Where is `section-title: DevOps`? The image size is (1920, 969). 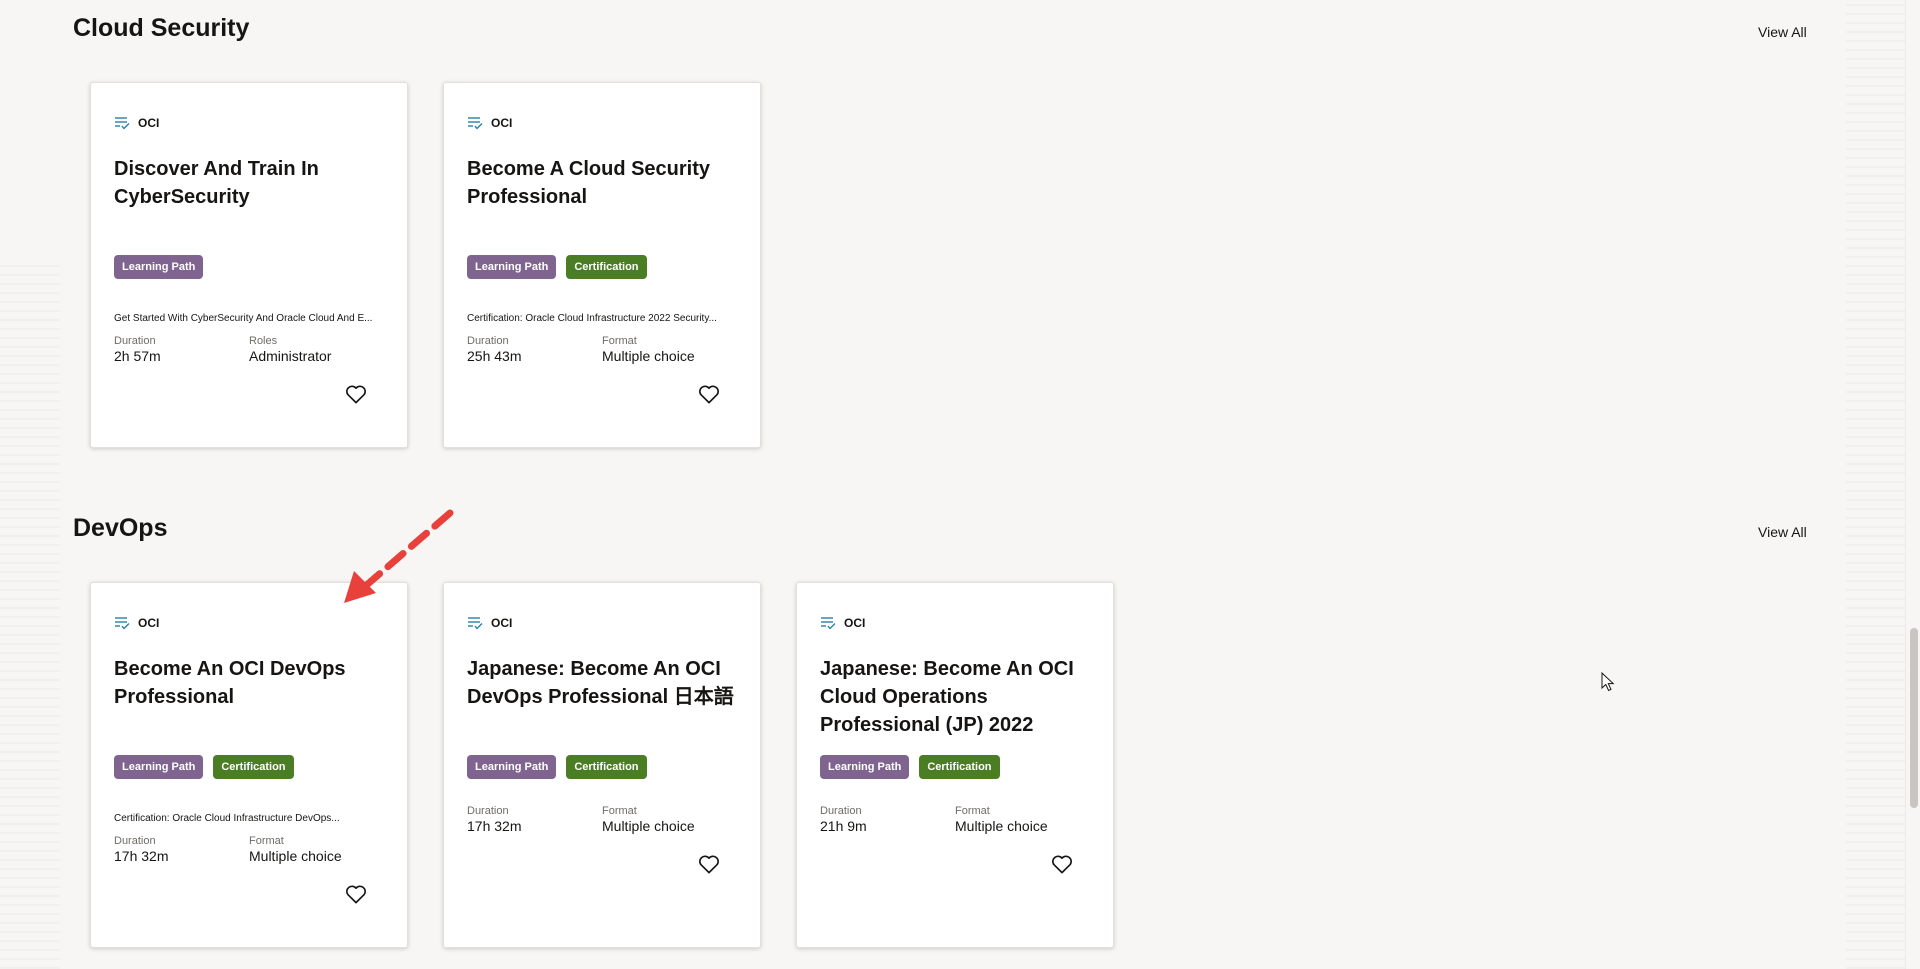 section-title: DevOps is located at coordinates (120, 528).